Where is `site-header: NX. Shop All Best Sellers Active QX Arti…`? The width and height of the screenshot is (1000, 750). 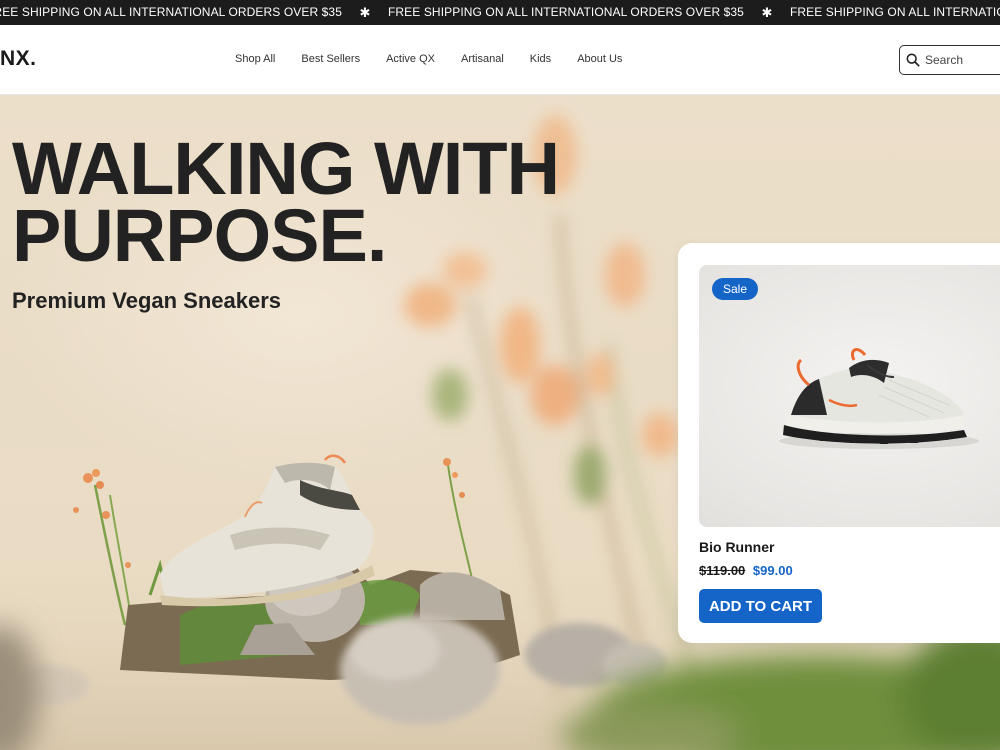 site-header: NX. Shop All Best Sellers Active QX Arti… is located at coordinates (500, 60).